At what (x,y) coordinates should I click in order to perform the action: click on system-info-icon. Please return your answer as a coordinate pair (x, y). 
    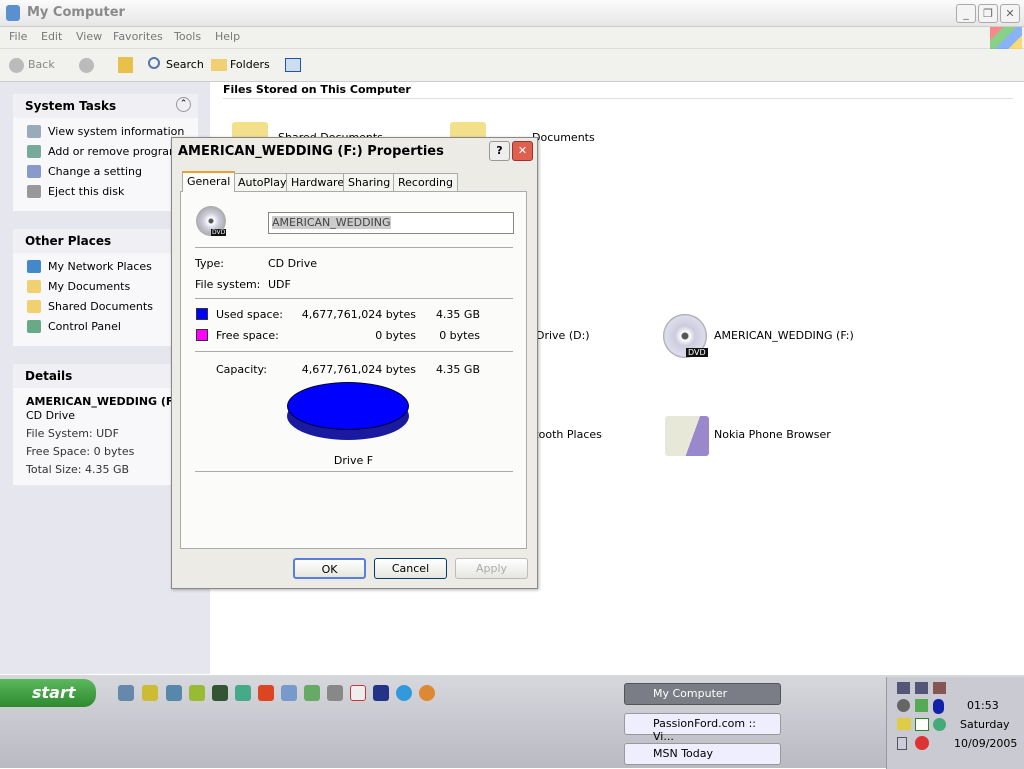
    Looking at the image, I should click on (34, 131).